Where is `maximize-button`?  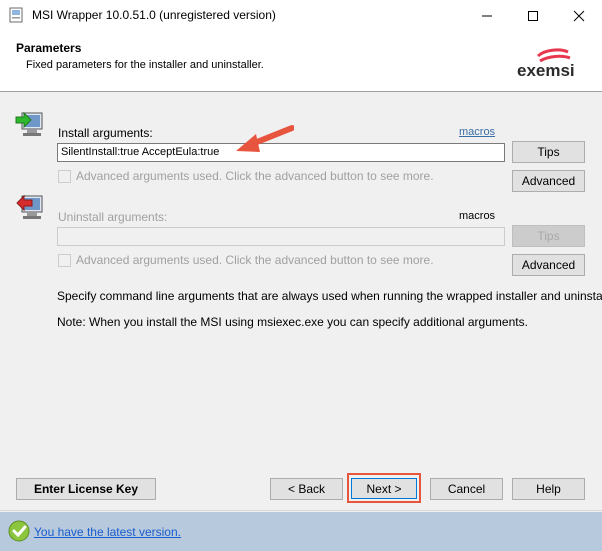
maximize-button is located at coordinates (533, 15).